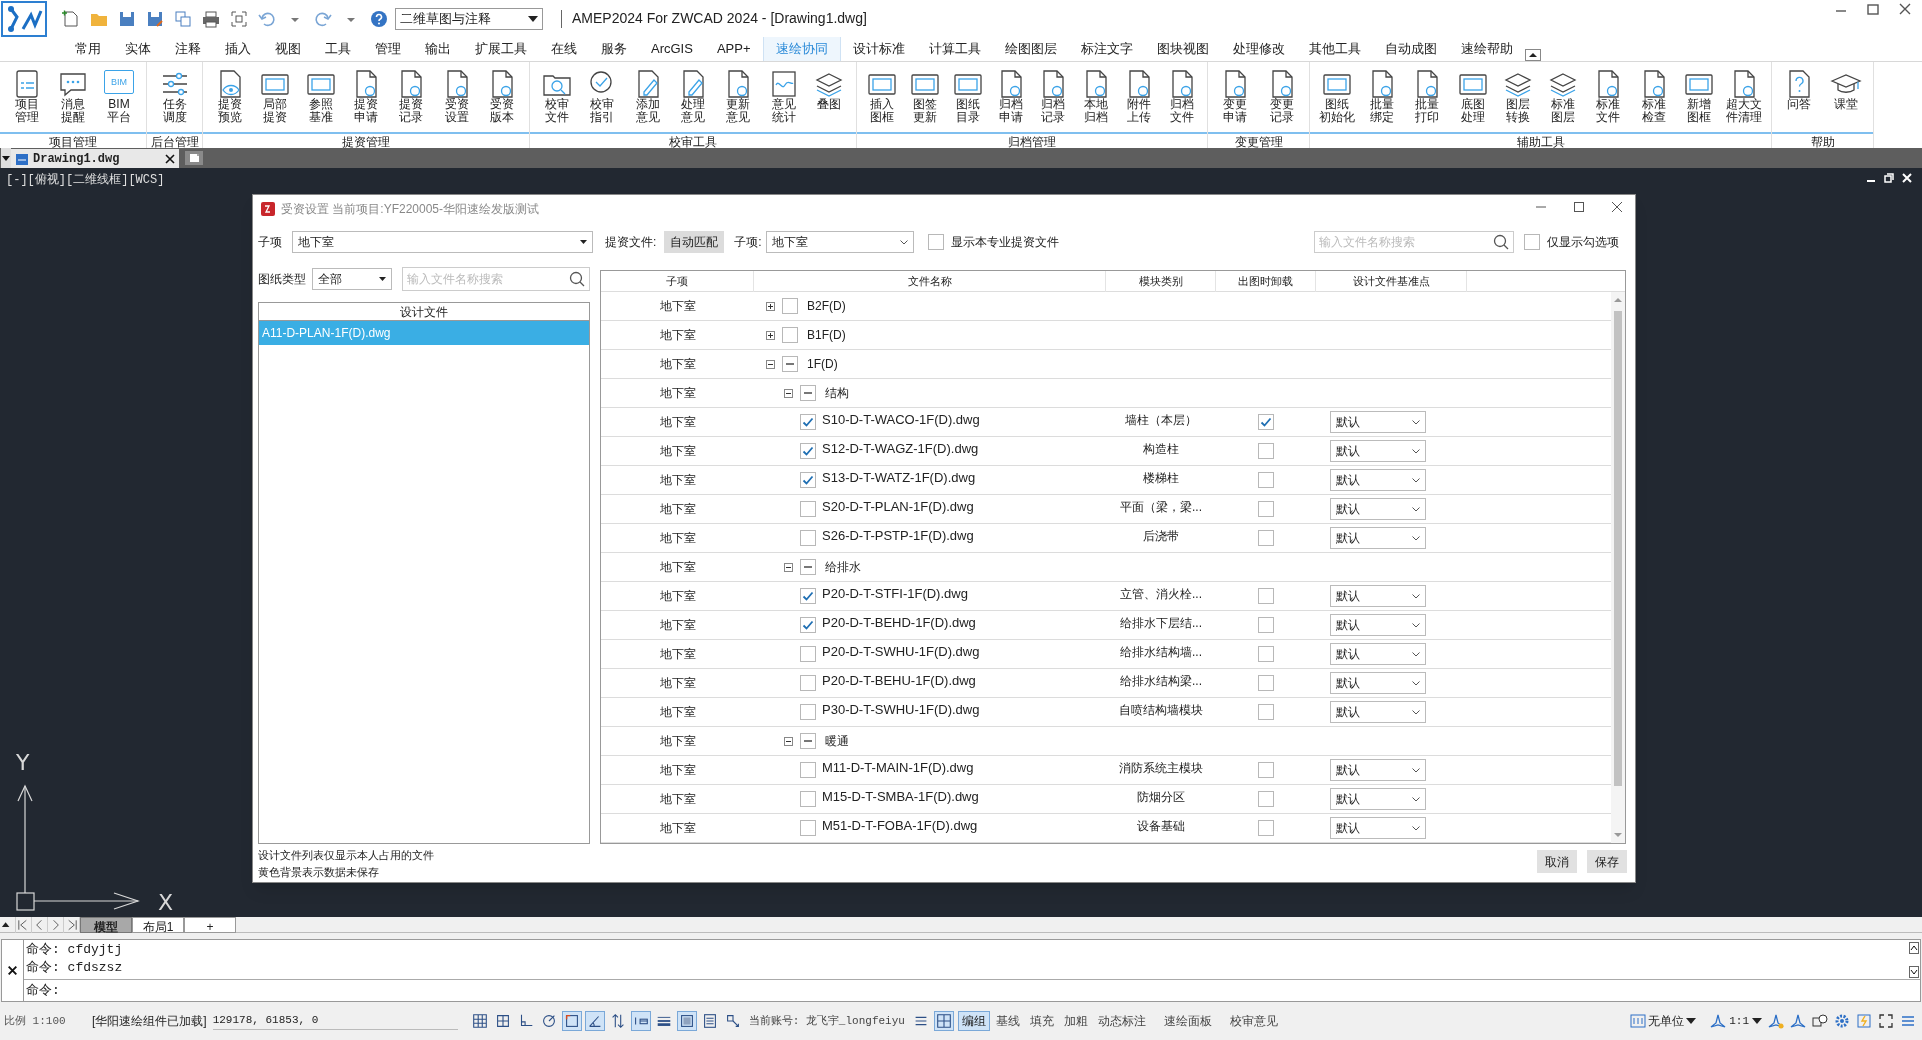 The width and height of the screenshot is (1922, 1040). What do you see at coordinates (594, 1021) in the screenshot?
I see `angle-icon` at bounding box center [594, 1021].